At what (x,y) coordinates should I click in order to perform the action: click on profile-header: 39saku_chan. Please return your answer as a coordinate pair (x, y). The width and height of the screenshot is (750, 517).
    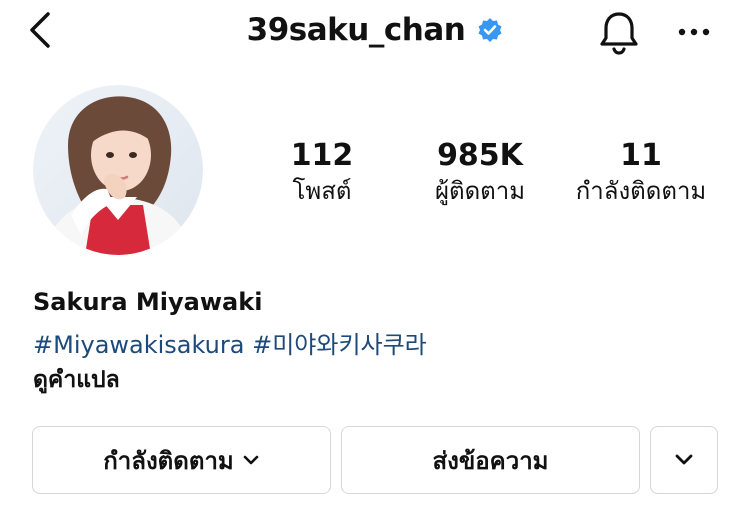
    Looking at the image, I should click on (375, 33).